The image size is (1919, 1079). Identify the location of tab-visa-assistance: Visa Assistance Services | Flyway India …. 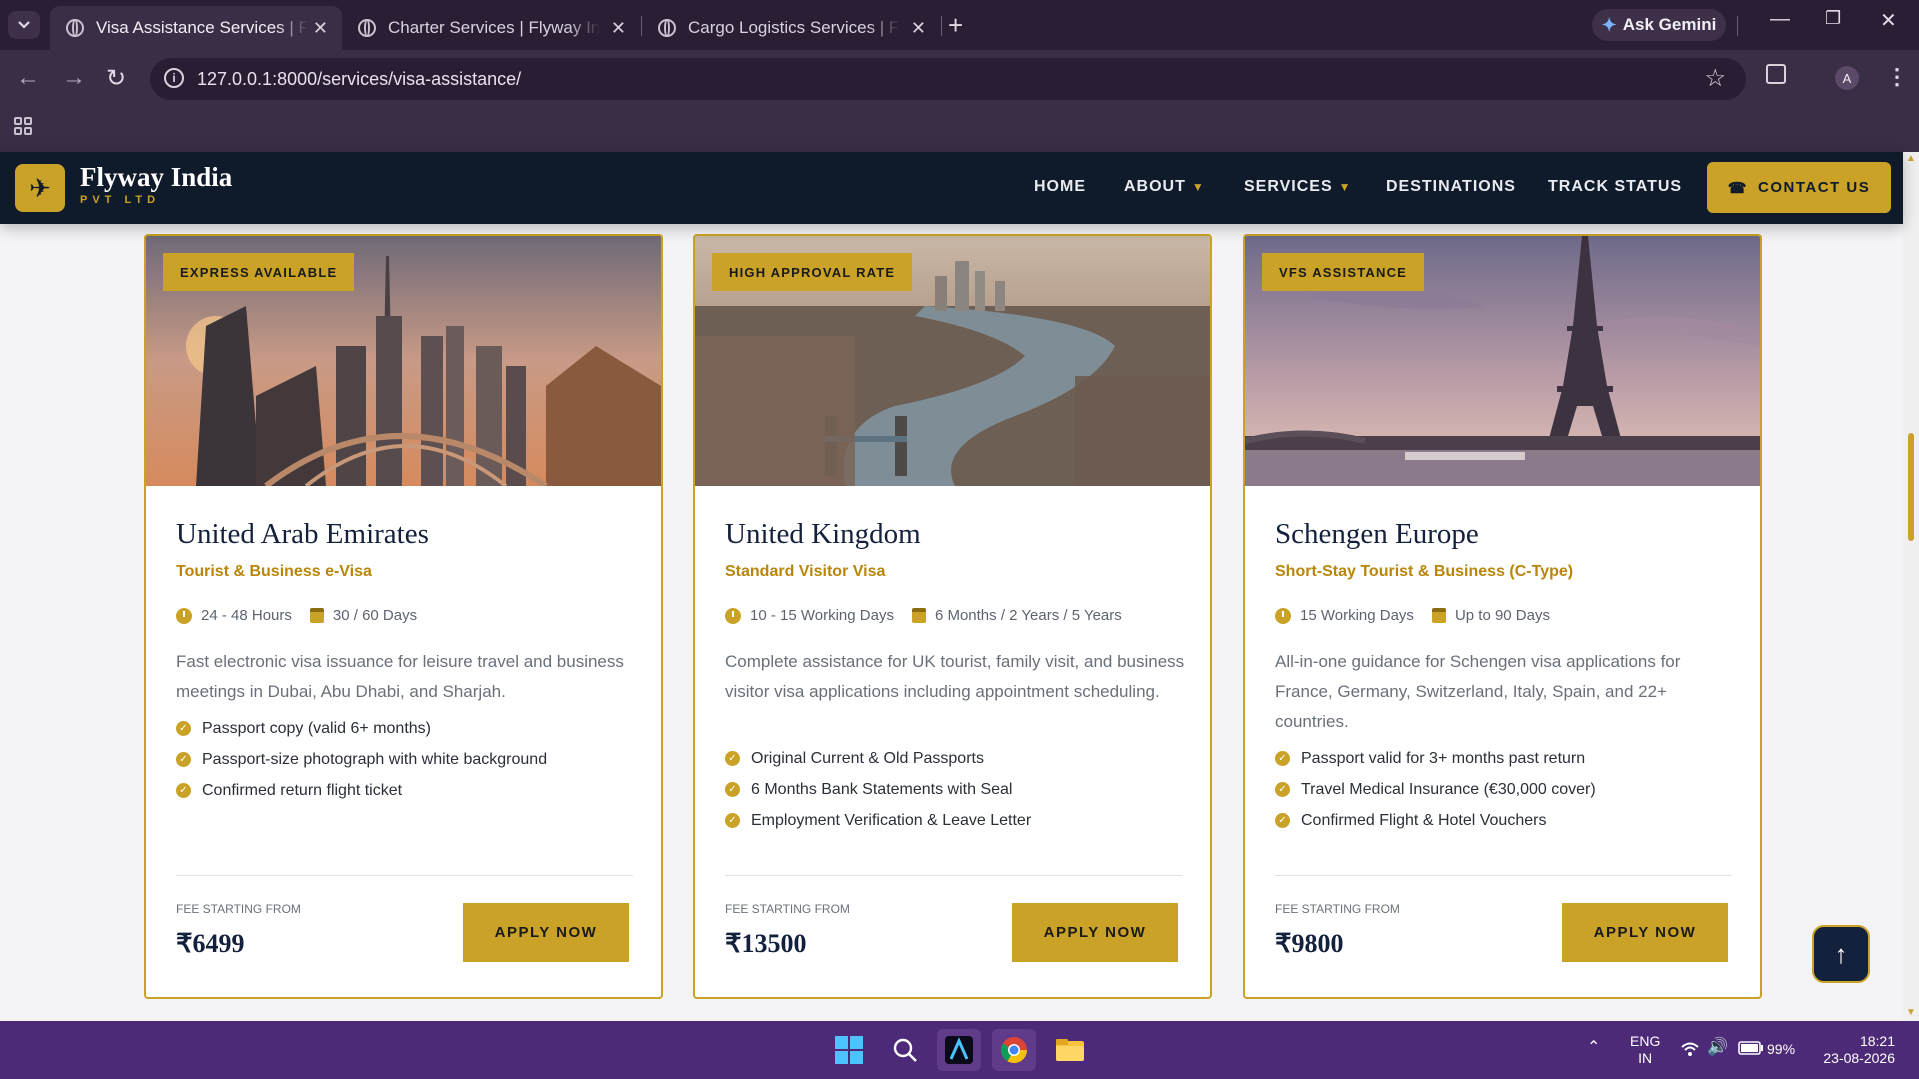
(196, 28).